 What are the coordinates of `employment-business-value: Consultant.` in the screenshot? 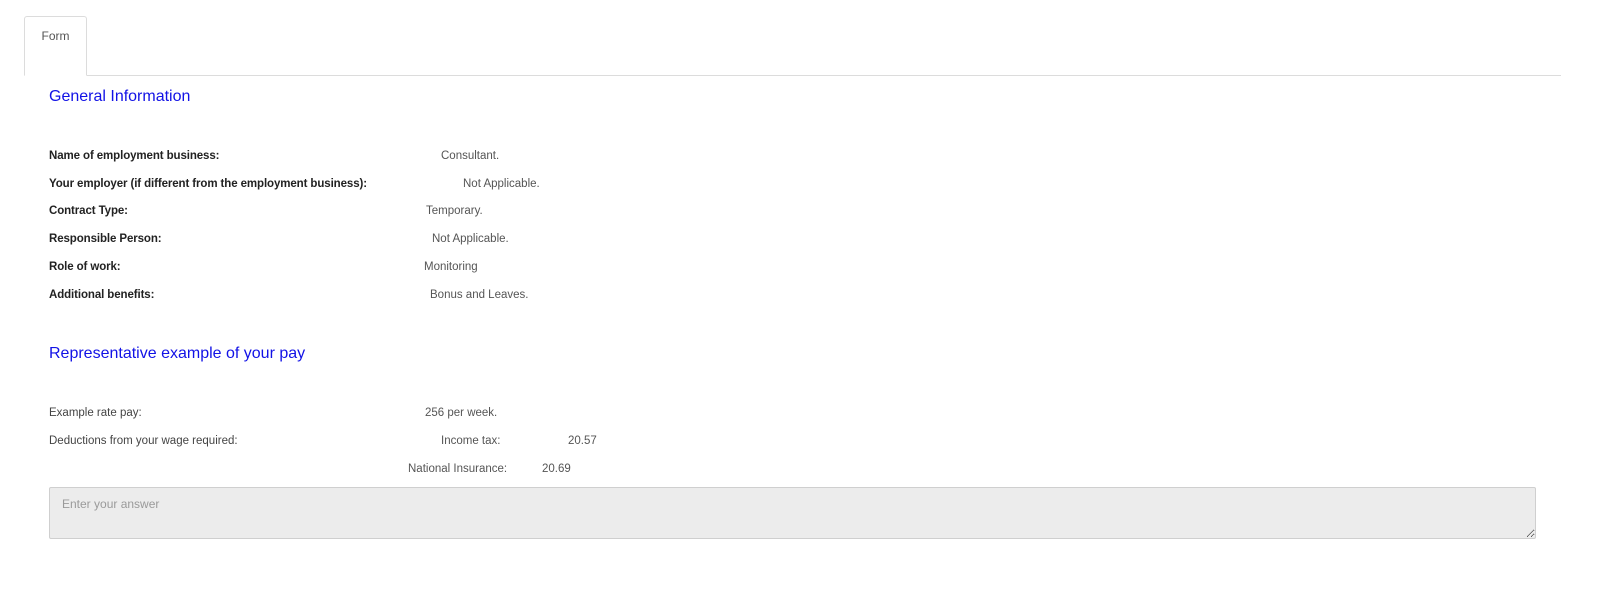 It's located at (470, 156).